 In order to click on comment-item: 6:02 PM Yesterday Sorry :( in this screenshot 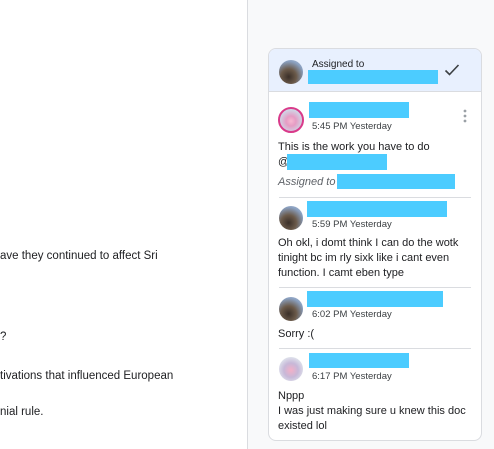, I will do `click(375, 318)`.